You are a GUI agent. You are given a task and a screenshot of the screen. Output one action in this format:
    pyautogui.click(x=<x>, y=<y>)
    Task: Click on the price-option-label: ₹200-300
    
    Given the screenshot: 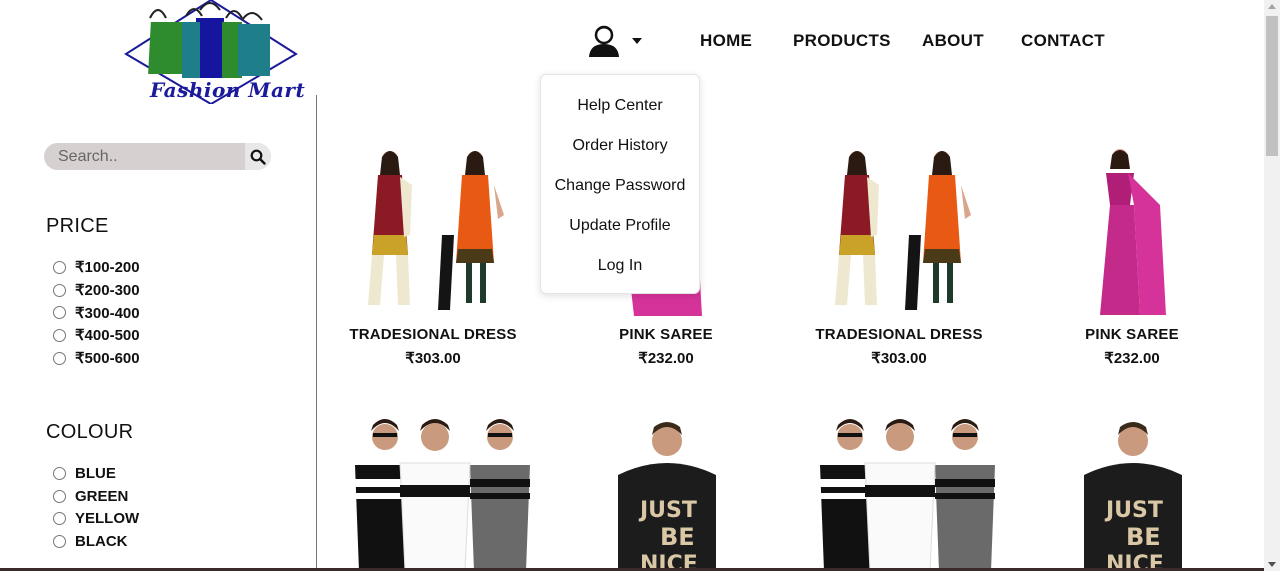 What is the action you would take?
    pyautogui.click(x=107, y=291)
    